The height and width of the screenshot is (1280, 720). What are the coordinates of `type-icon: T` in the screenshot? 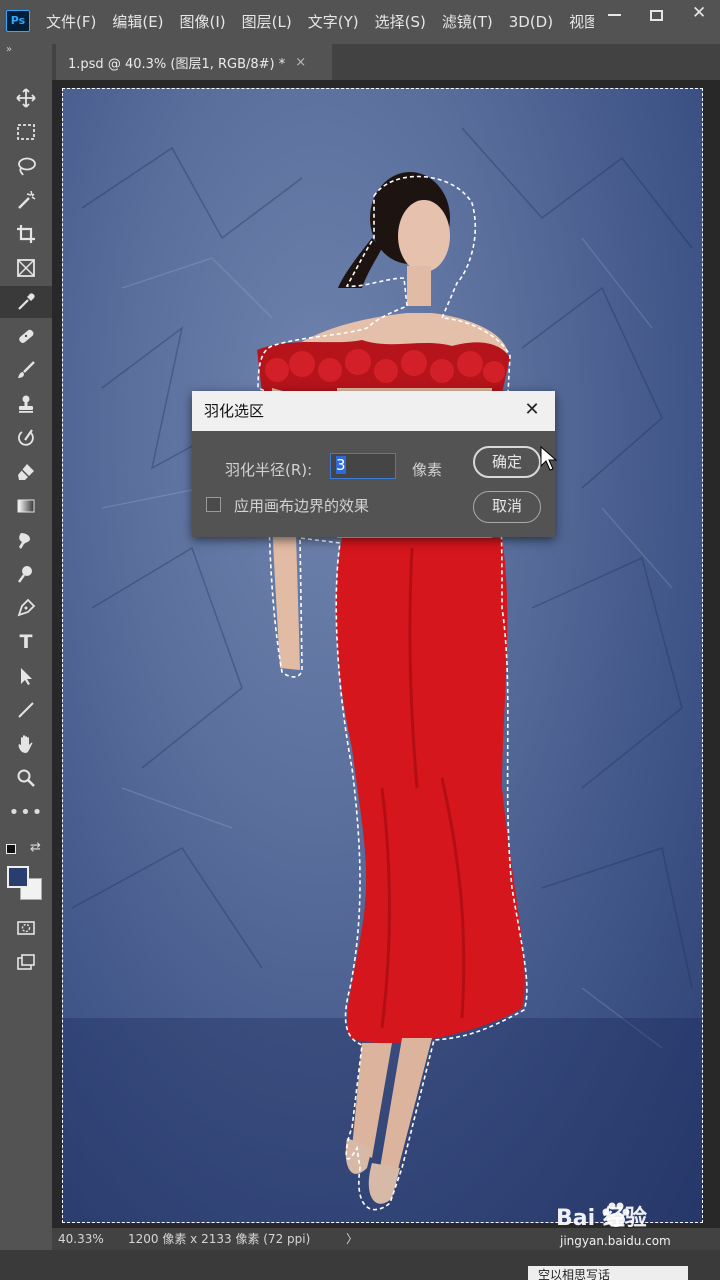 It's located at (26, 642).